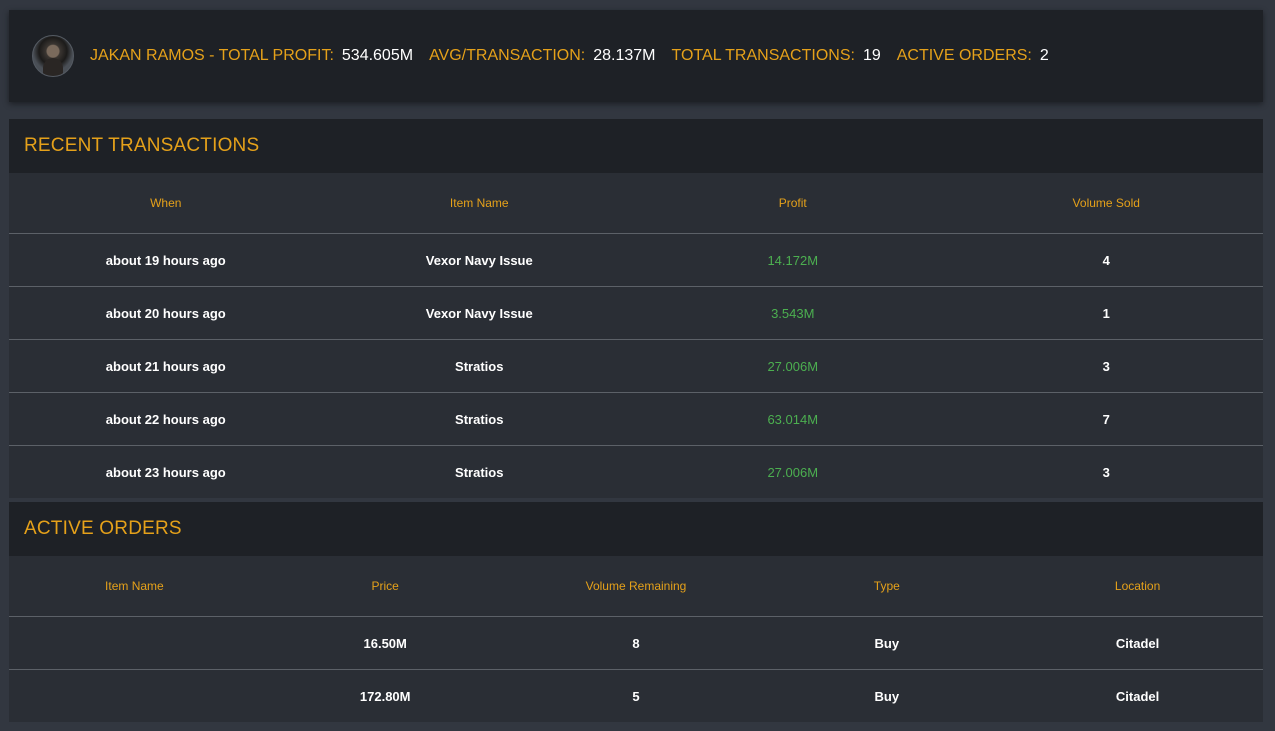  What do you see at coordinates (165, 472) in the screenshot?
I see `cell-when: about 23 hours ago` at bounding box center [165, 472].